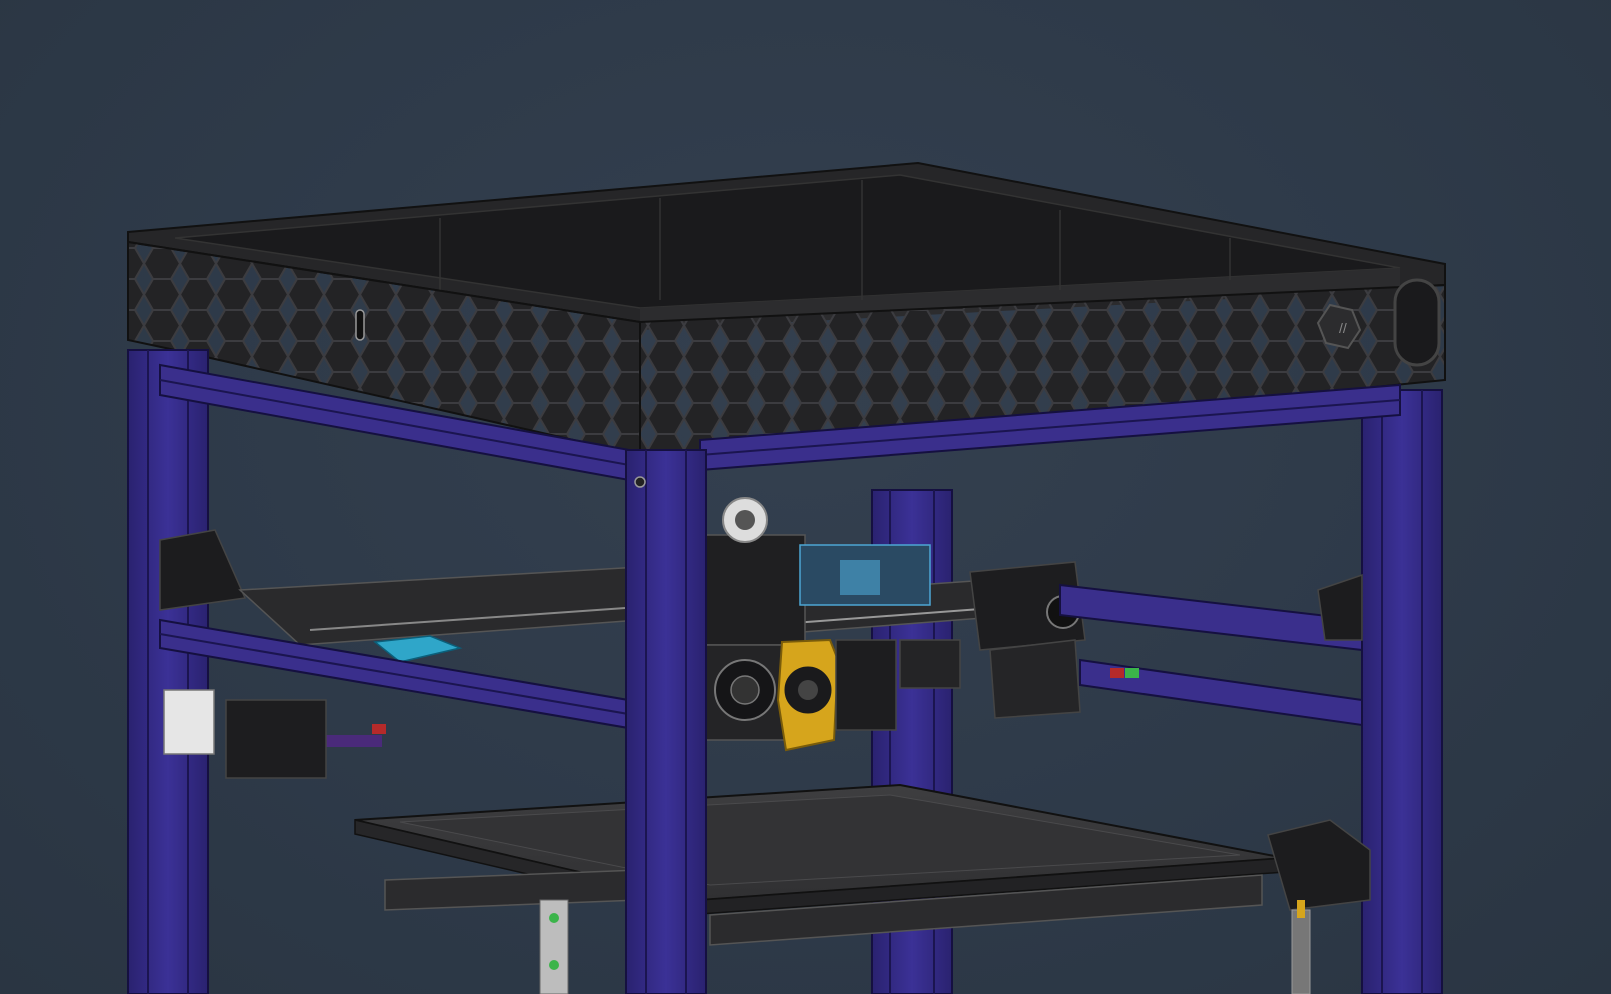 Image resolution: width=1611 pixels, height=994 pixels. Describe the element at coordinates (666, 721) in the screenshot. I see `center-front-post` at that location.